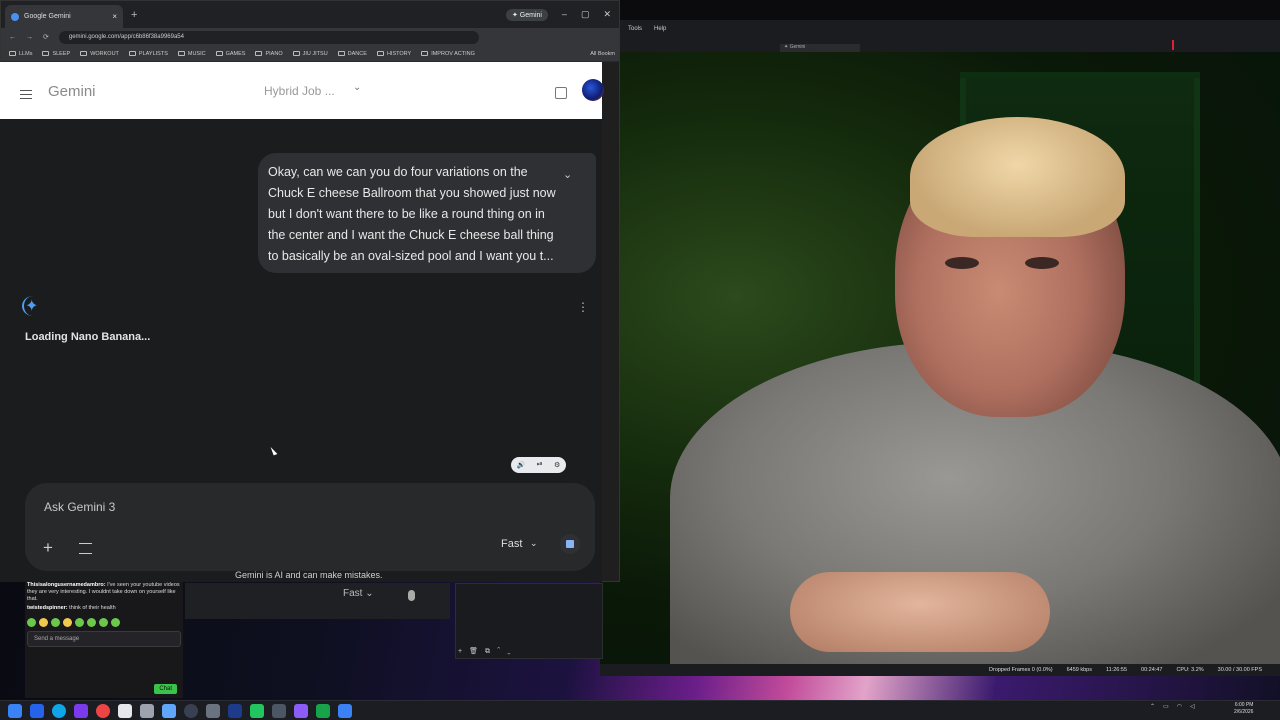 This screenshot has height=720, width=1280. What do you see at coordinates (393, 54) in the screenshot?
I see `bookmark-folder: HISTORY` at bounding box center [393, 54].